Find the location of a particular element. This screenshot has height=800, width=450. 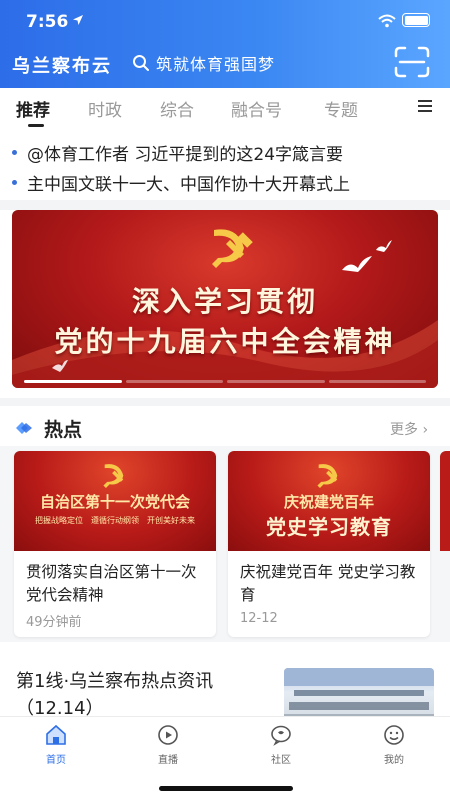

card-thumbnail: 自治区第十一次党代会 把握战略定位 遵循行动纲领 开创美好未来 is located at coordinates (115, 501).